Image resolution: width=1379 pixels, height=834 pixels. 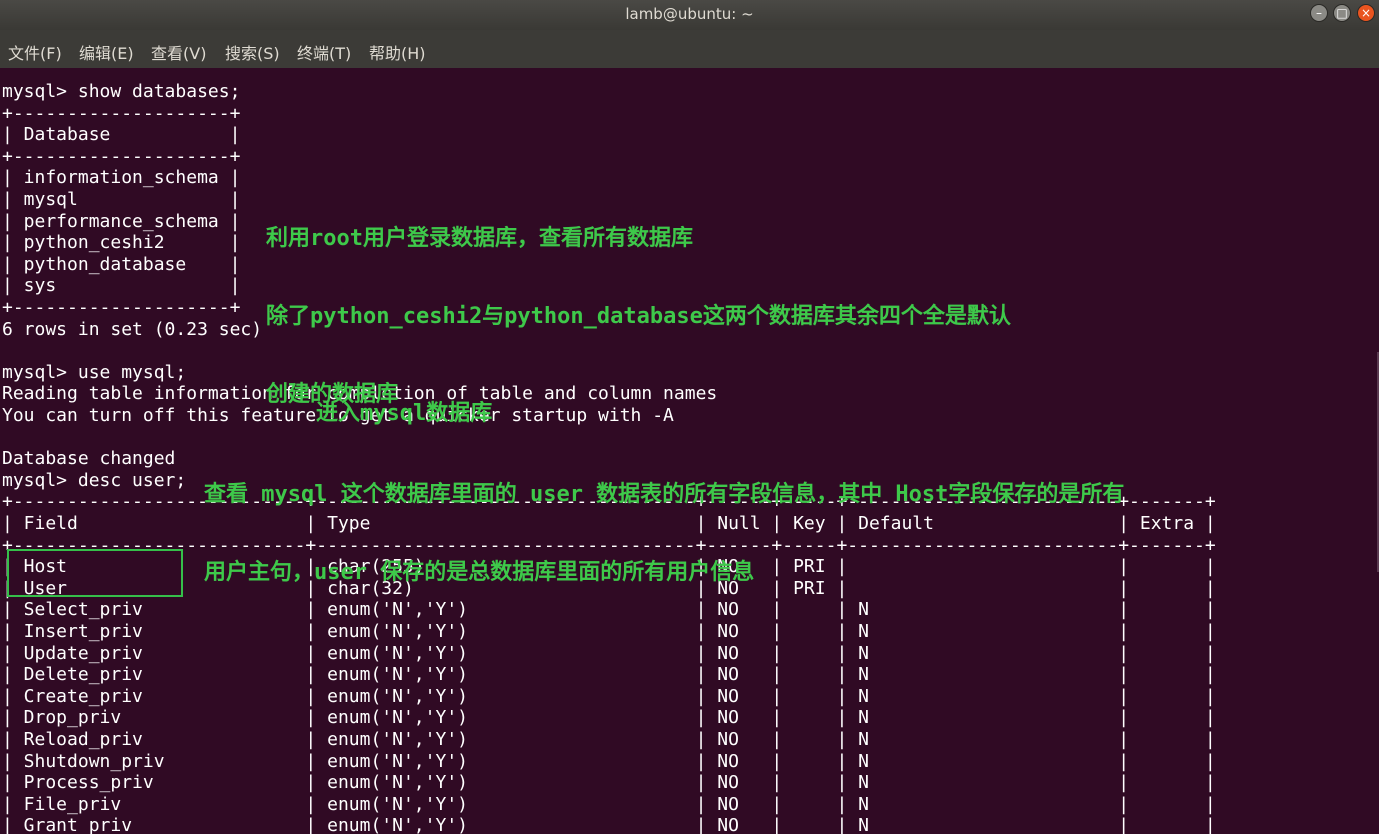 I want to click on terminal-line: | python_ceshi2 |, so click(x=121, y=243).